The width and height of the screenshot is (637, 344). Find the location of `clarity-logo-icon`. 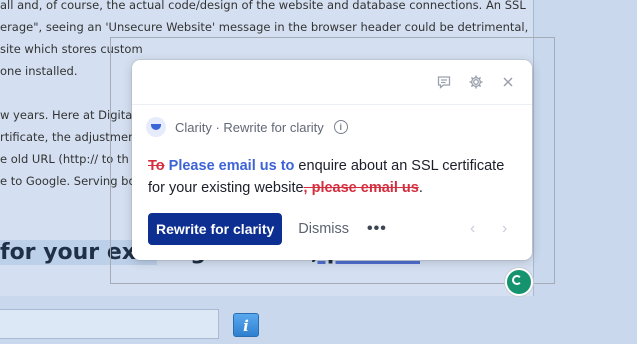

clarity-logo-icon is located at coordinates (156, 127).